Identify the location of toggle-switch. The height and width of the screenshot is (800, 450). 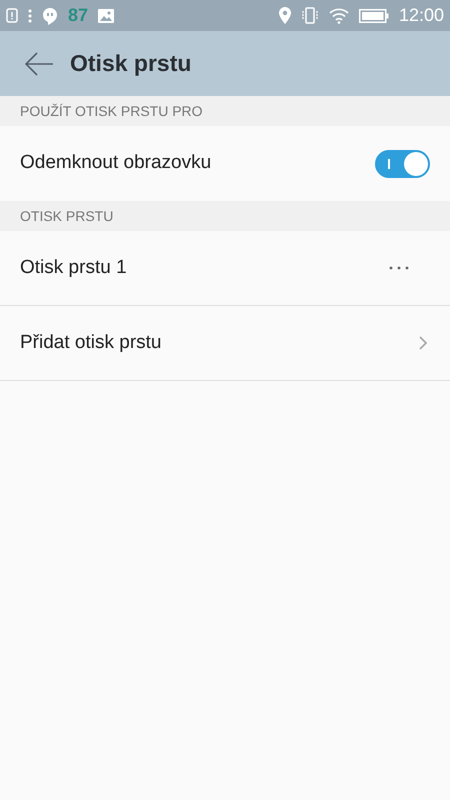
(402, 164).